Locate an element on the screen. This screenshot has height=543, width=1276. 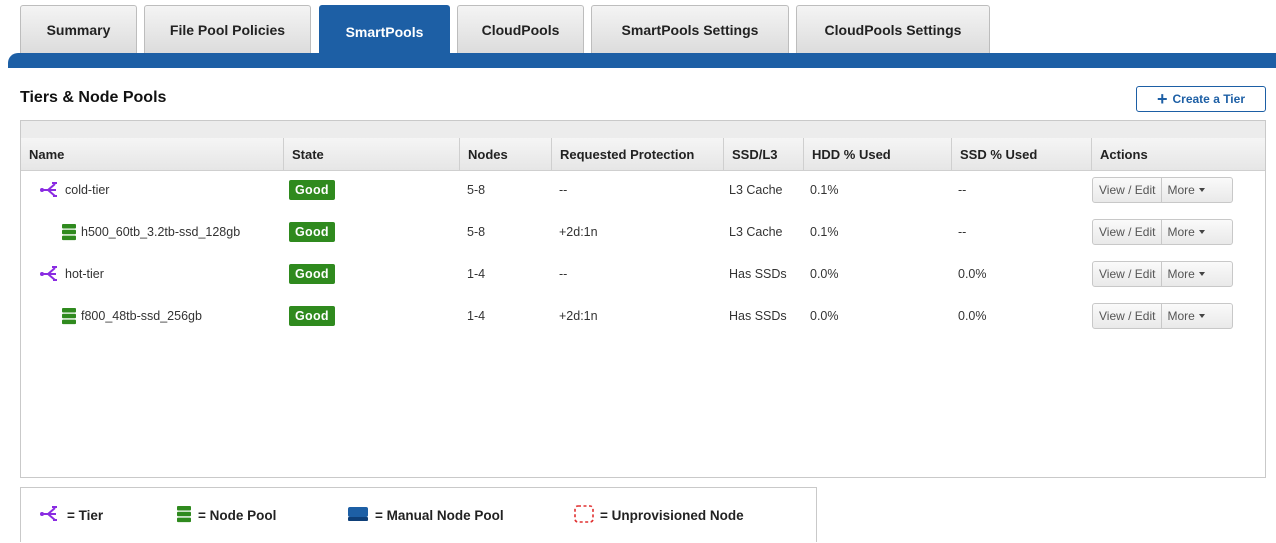
legend-label-manual-node-pool: = Manual Node Pool is located at coordinates (439, 515).